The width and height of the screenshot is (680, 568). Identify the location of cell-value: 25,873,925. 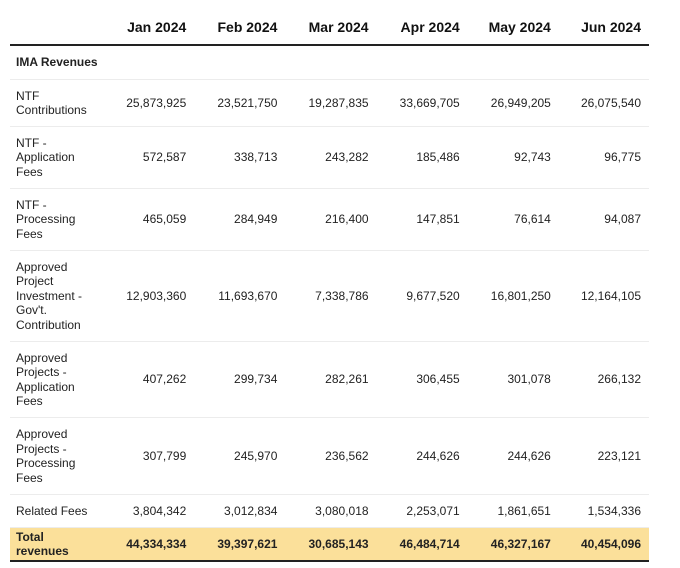
(149, 103).